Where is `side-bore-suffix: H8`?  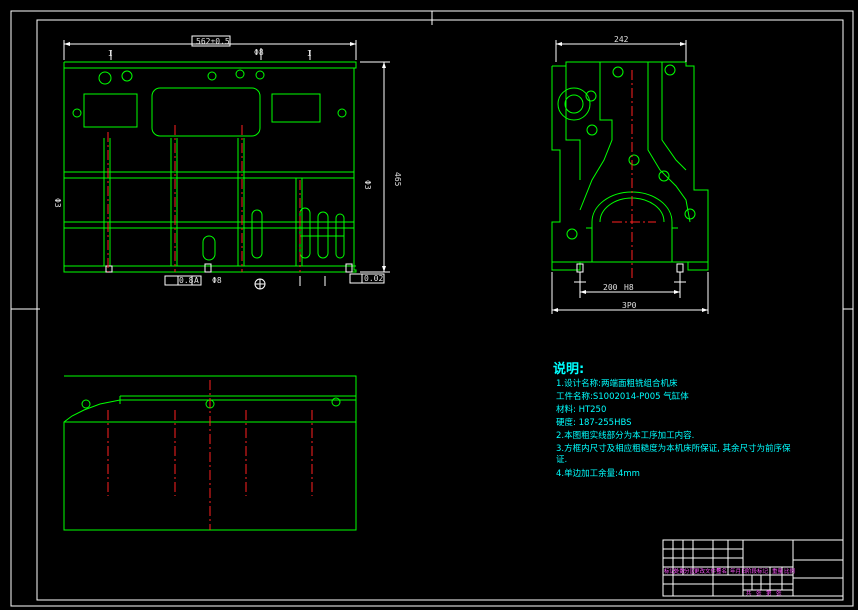 side-bore-suffix: H8 is located at coordinates (629, 287).